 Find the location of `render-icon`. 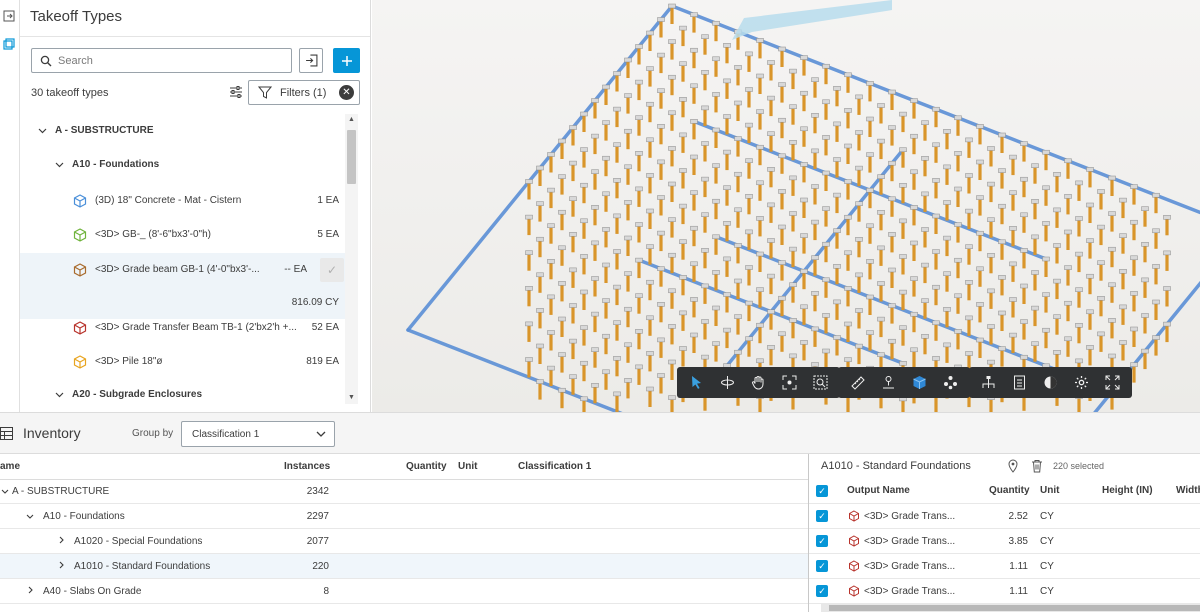

render-icon is located at coordinates (1050, 382).